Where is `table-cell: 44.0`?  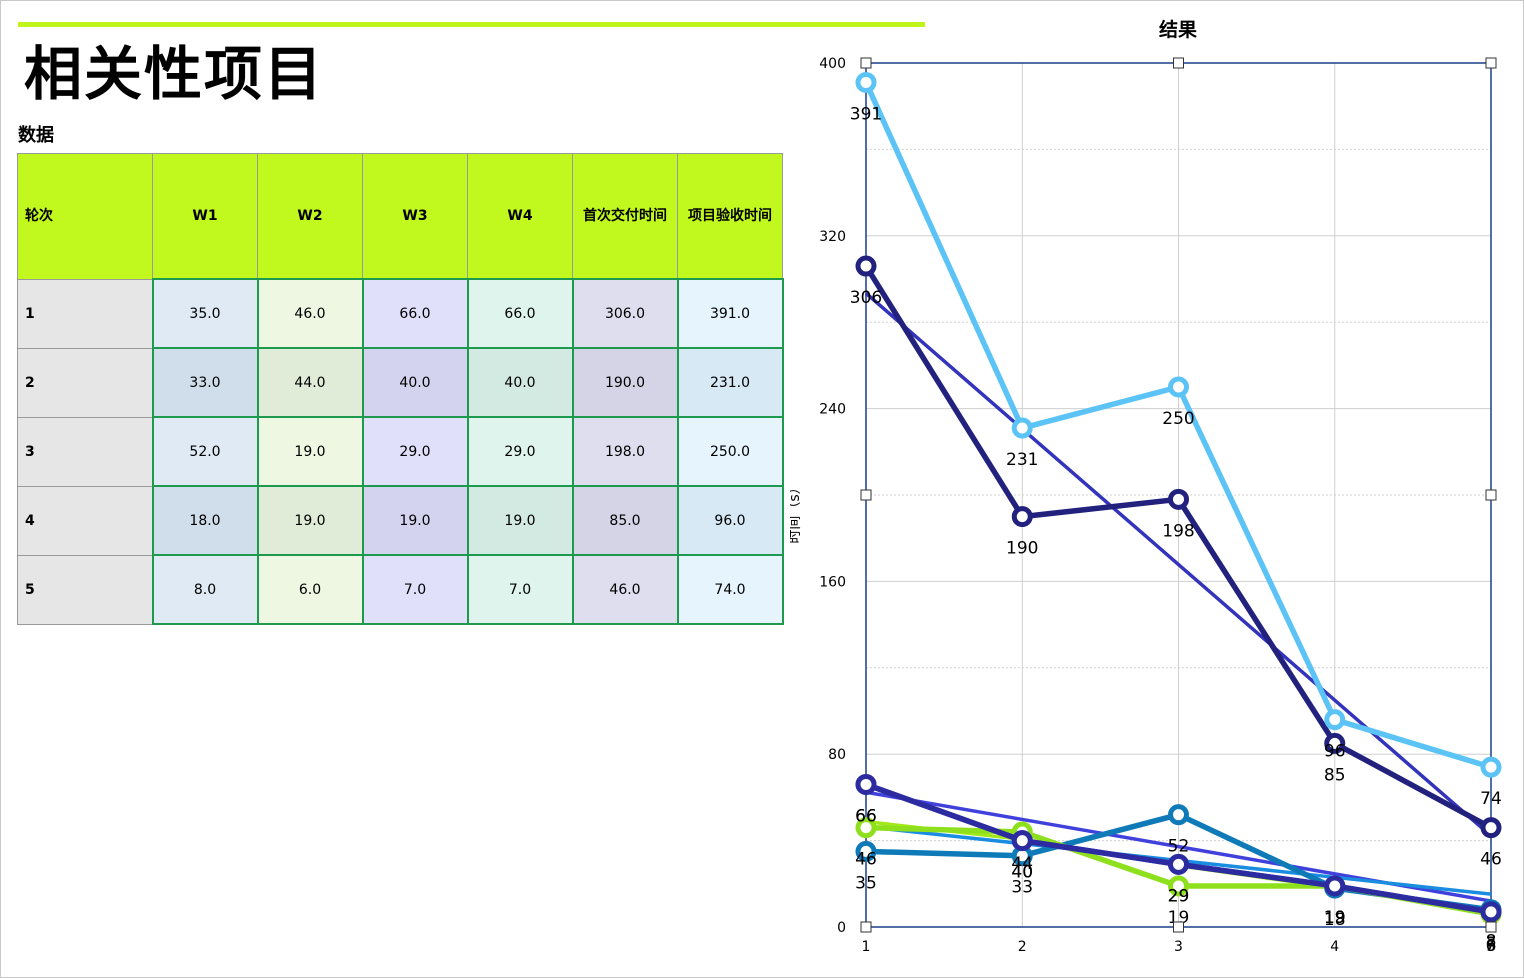 table-cell: 44.0 is located at coordinates (310, 382).